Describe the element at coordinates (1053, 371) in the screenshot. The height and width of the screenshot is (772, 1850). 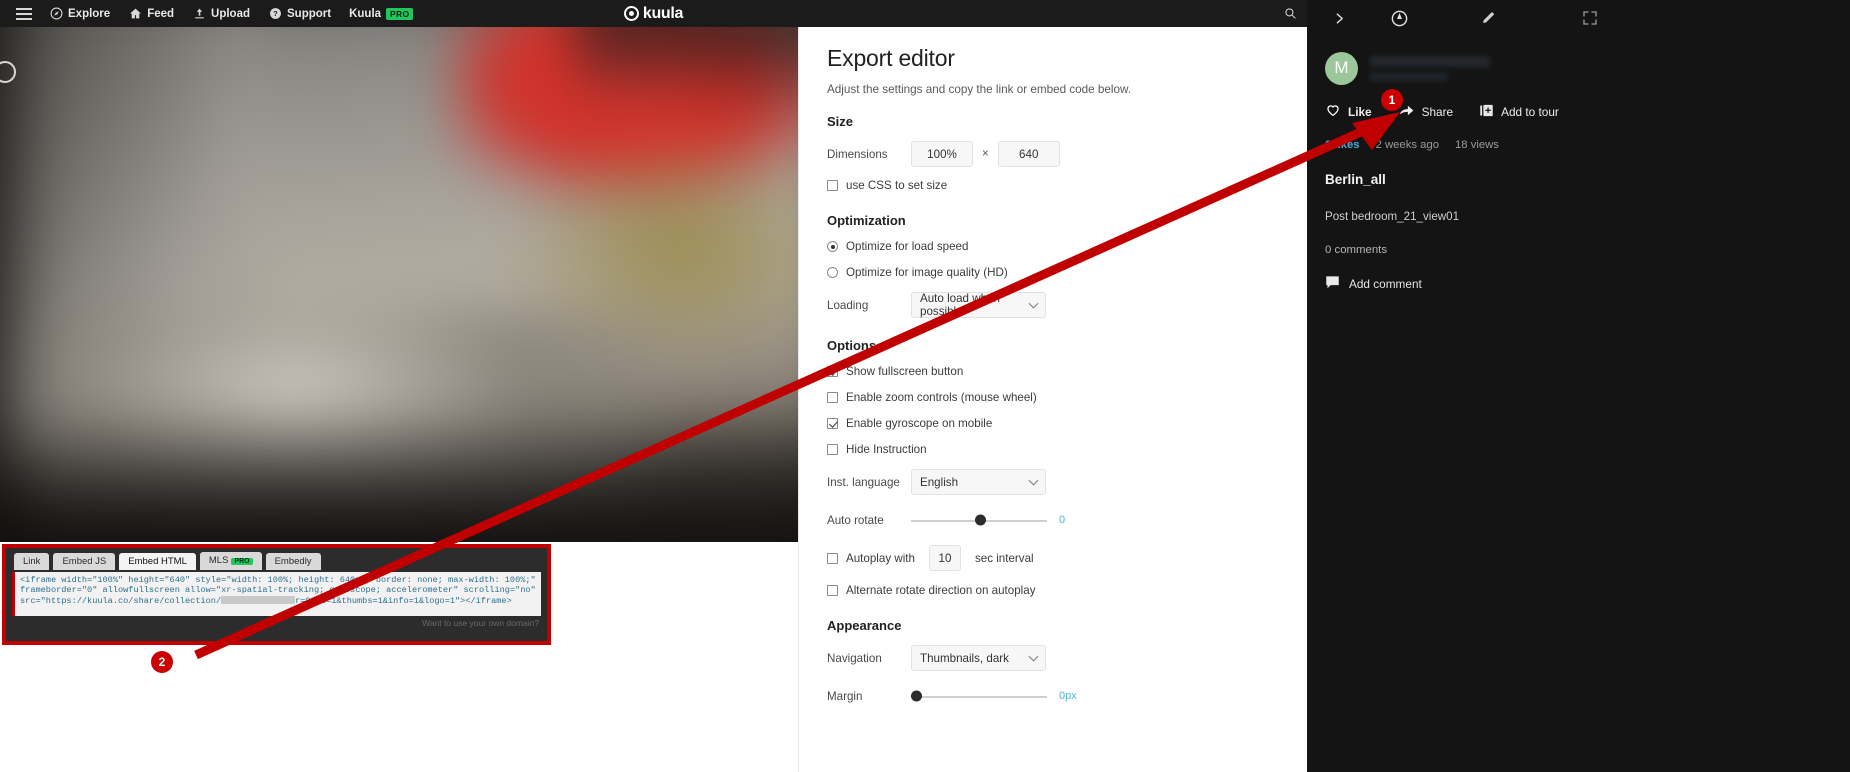
I see `show-fullscreen-row: Show fullscreen button` at that location.